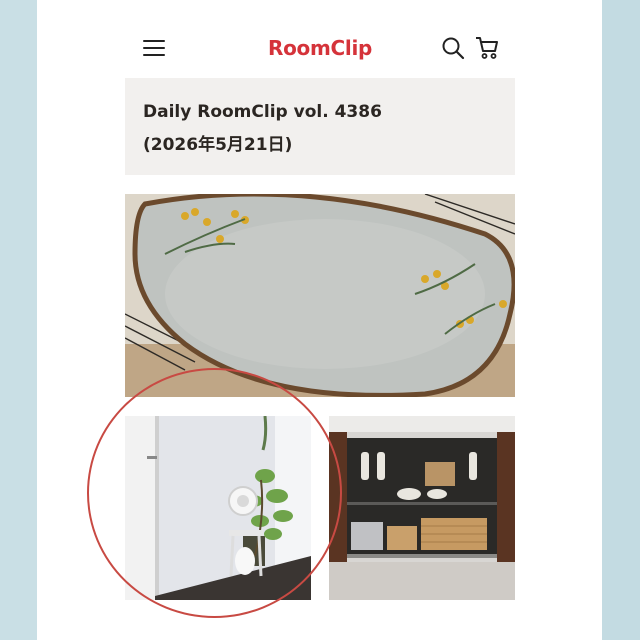 This screenshot has width=640, height=640. What do you see at coordinates (218, 508) in the screenshot?
I see `room-plant-fan-photo` at bounding box center [218, 508].